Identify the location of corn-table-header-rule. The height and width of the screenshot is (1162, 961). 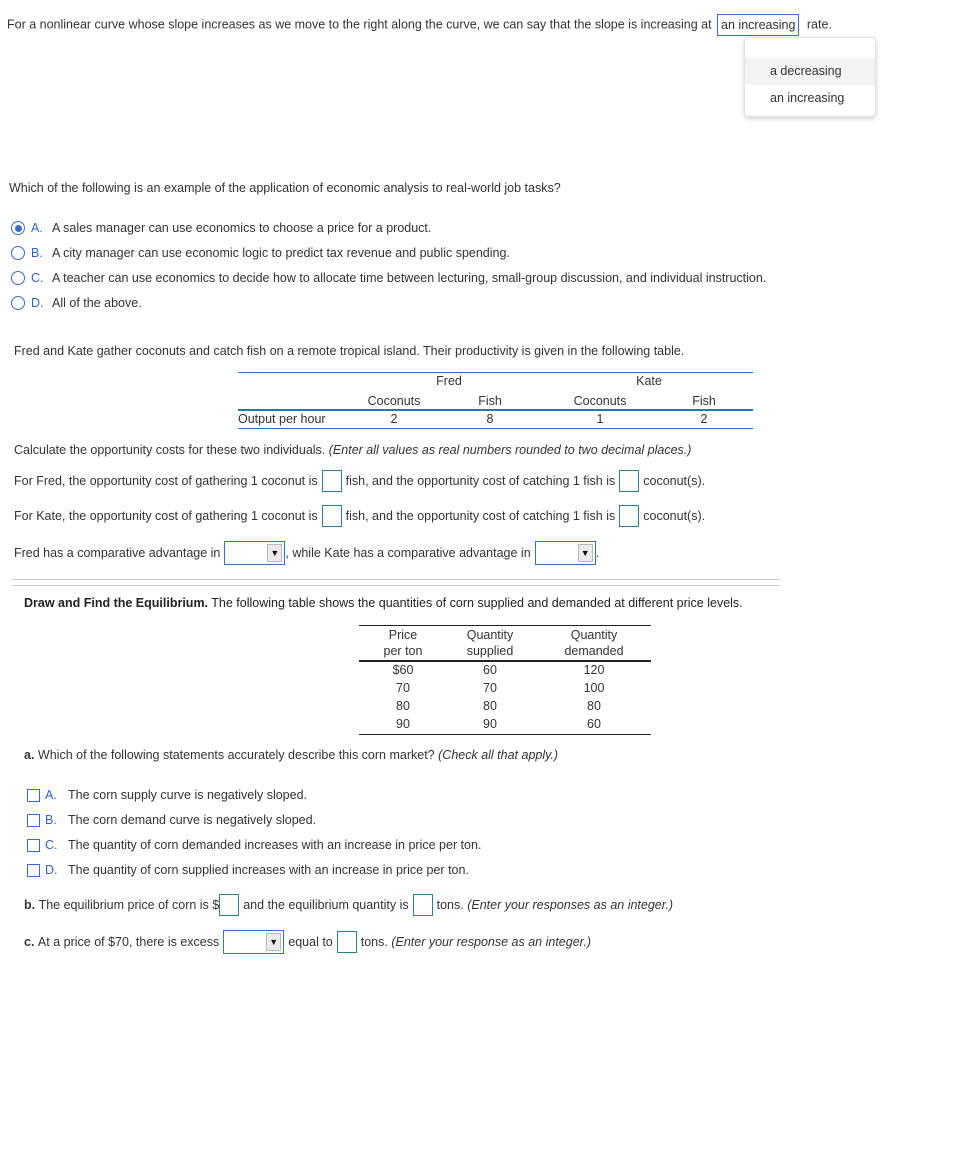
(505, 661).